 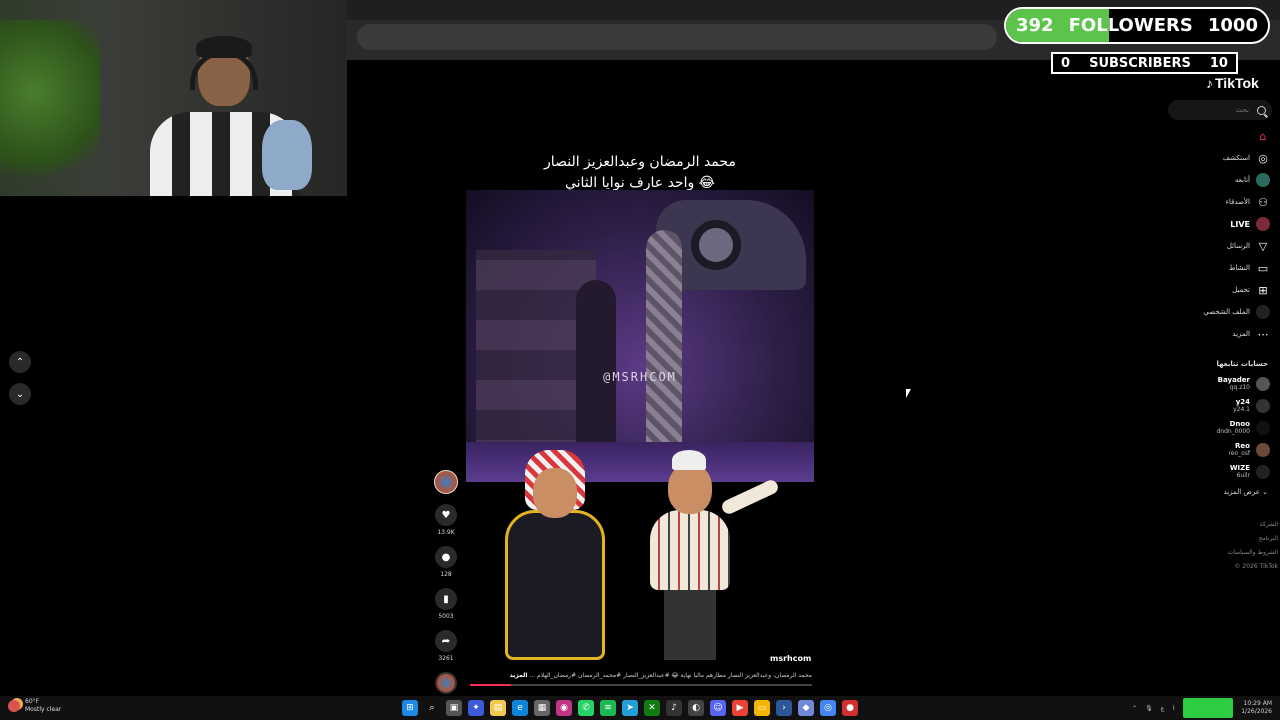 I want to click on share-action: ➦ 3261, so click(x=446, y=646).